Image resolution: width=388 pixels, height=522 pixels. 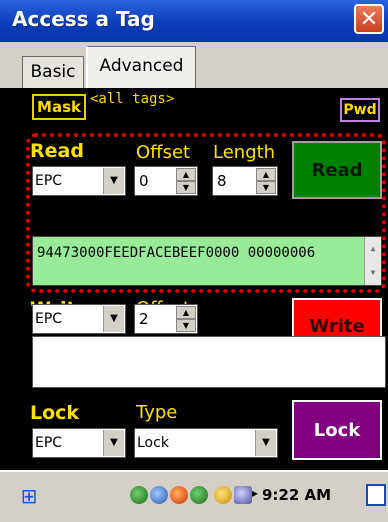 I want to click on lock-type-select: Lock ▼, so click(x=206, y=443).